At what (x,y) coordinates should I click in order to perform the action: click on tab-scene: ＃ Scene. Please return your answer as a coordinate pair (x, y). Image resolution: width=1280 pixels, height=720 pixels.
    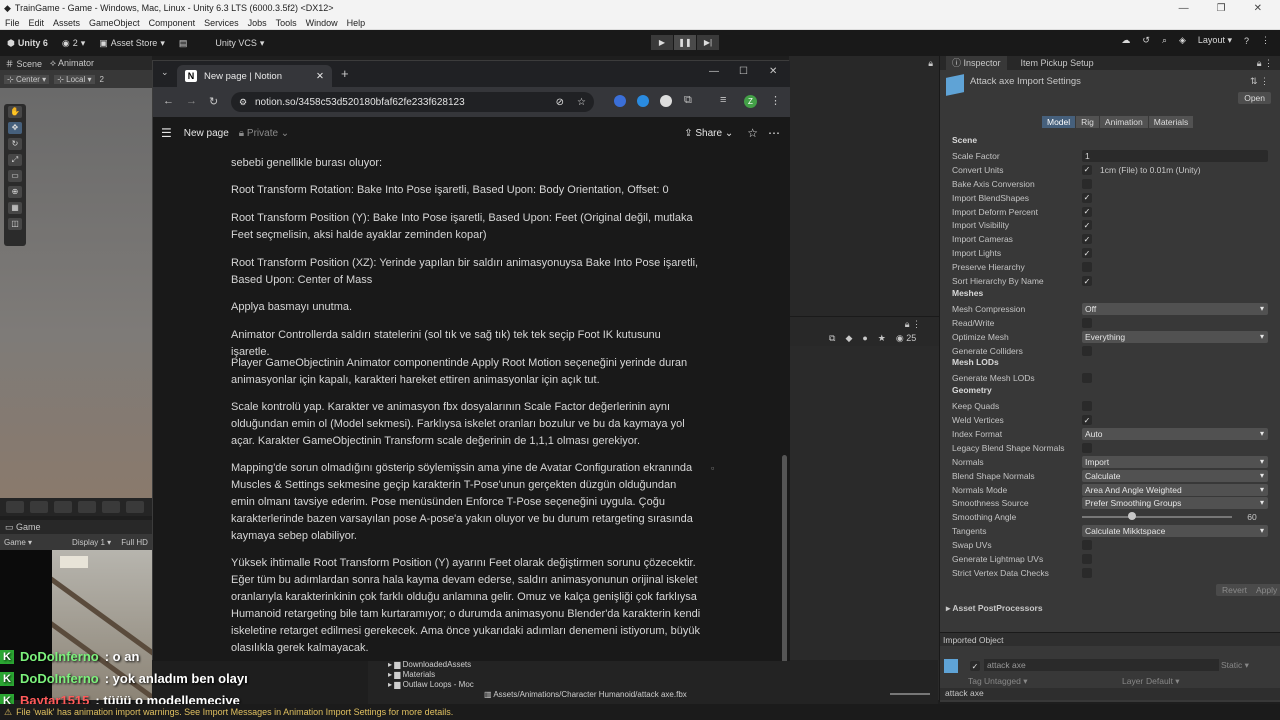
    Looking at the image, I should click on (23, 63).